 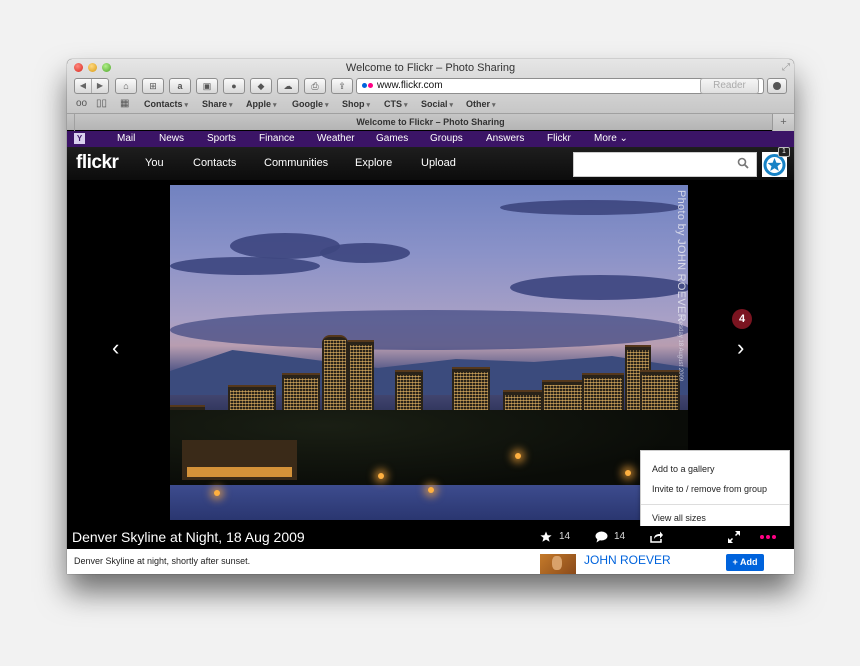 I want to click on bookmark-folder-other: Other ▾, so click(x=481, y=104).